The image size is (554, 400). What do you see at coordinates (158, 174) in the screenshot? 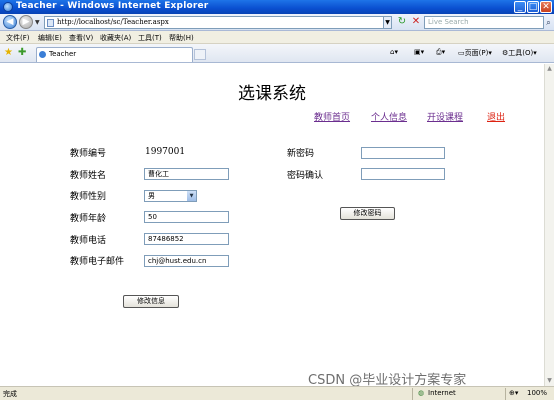
I see `teacher-name-value: 曹化工` at bounding box center [158, 174].